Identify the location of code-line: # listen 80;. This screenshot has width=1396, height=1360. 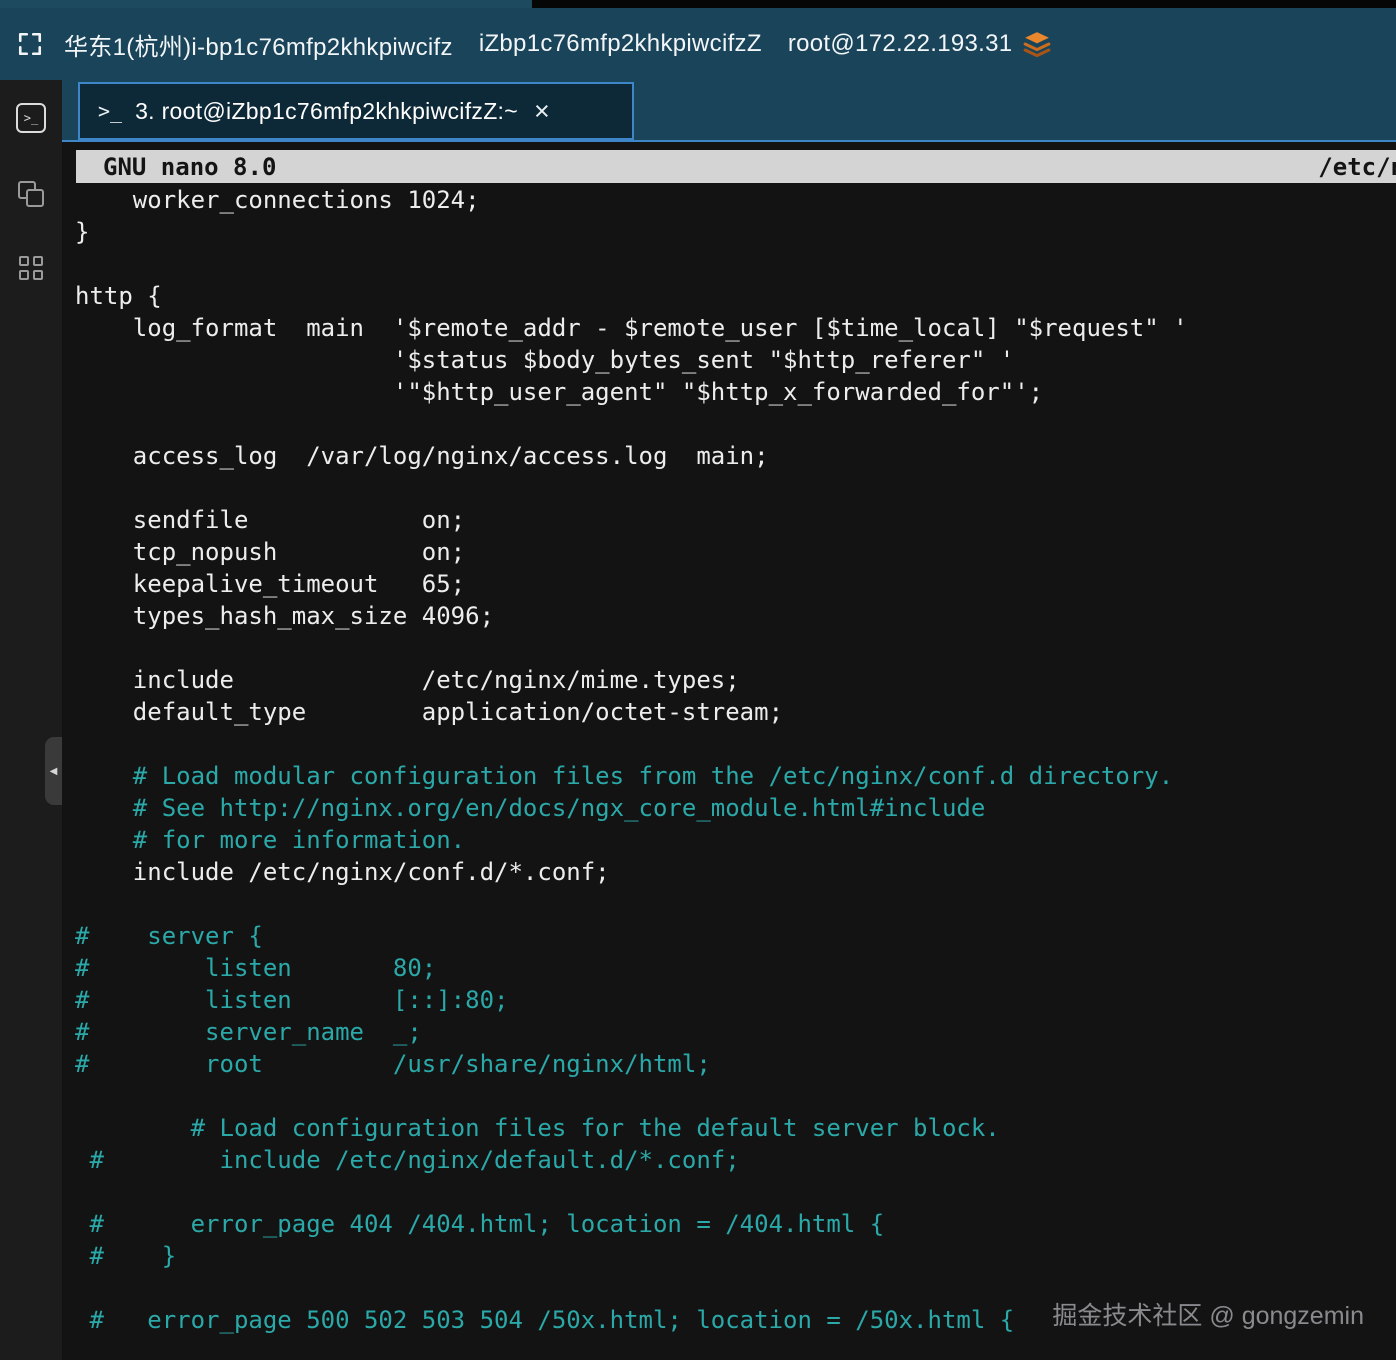
(256, 968).